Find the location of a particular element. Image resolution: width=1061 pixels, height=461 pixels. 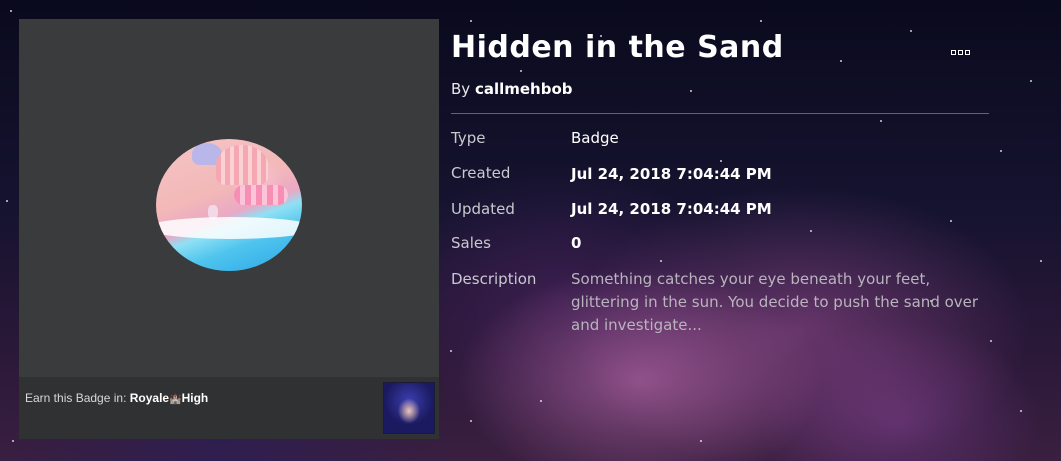

earn-badge-bar: Earn this Badge in: Royale🏰High is located at coordinates (229, 408).